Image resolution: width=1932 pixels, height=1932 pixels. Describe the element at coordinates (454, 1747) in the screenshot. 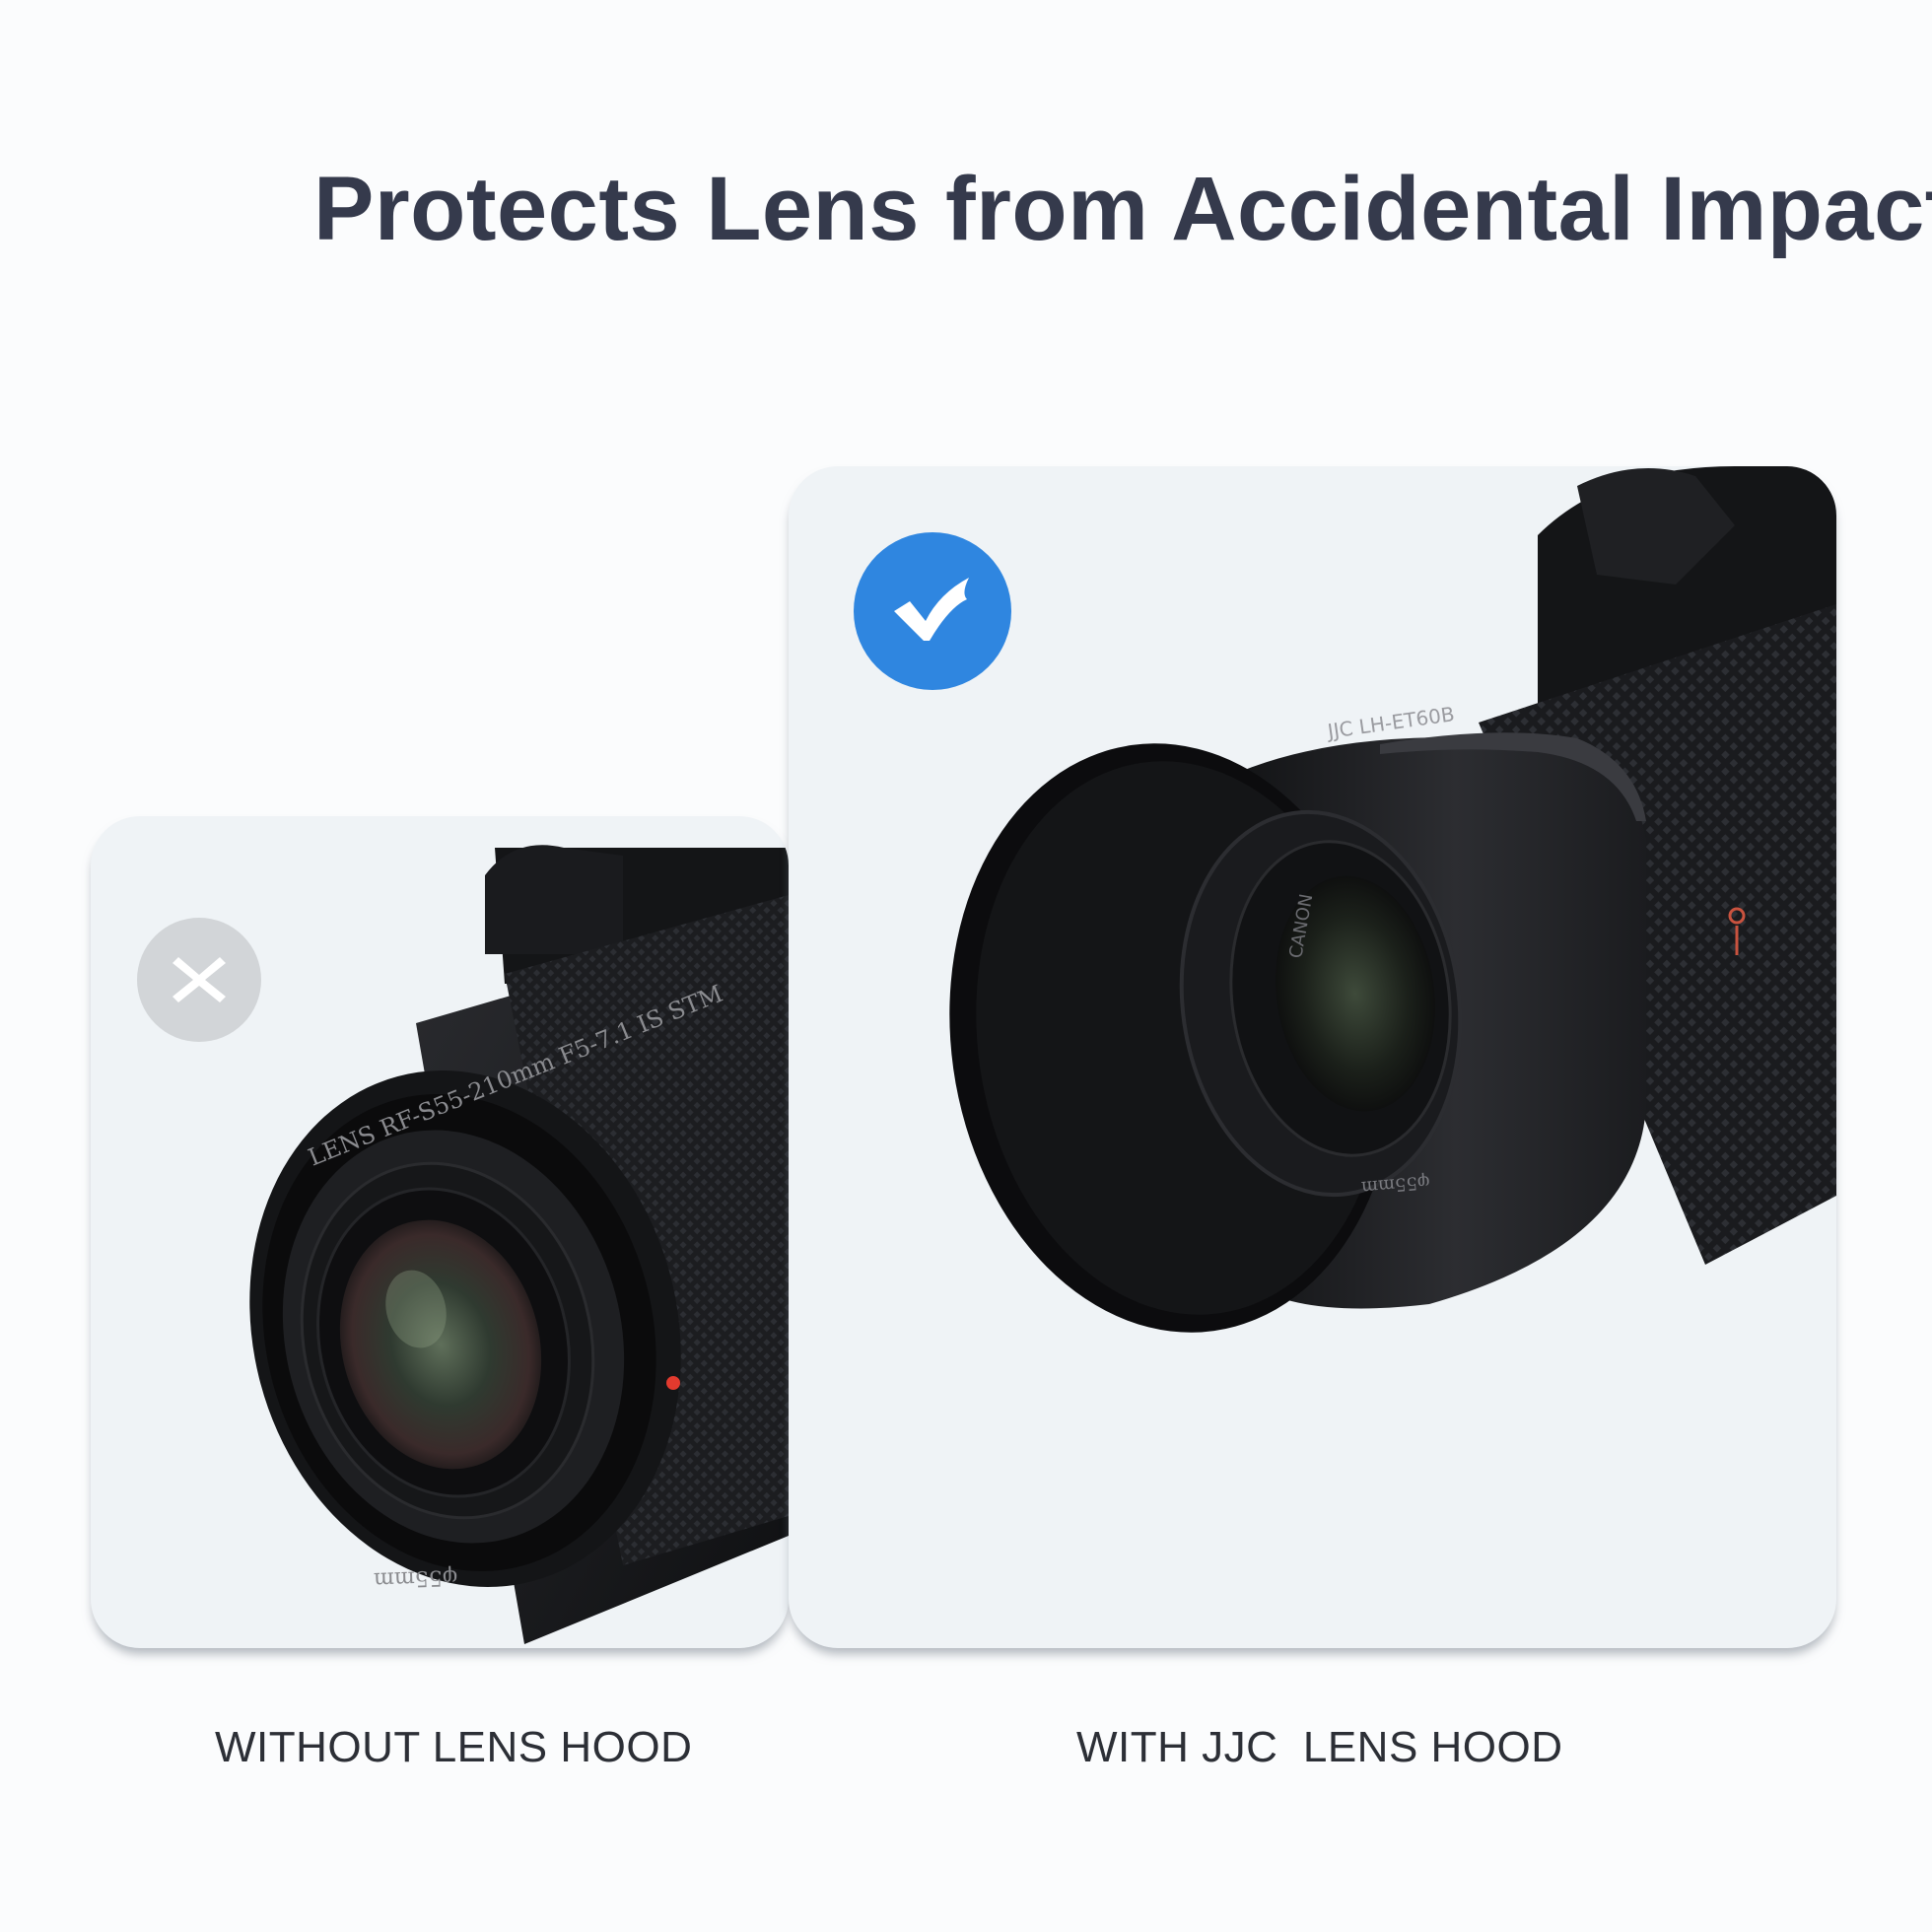

I see `without-hood-caption: WITHOUT LENS HOOD` at that location.